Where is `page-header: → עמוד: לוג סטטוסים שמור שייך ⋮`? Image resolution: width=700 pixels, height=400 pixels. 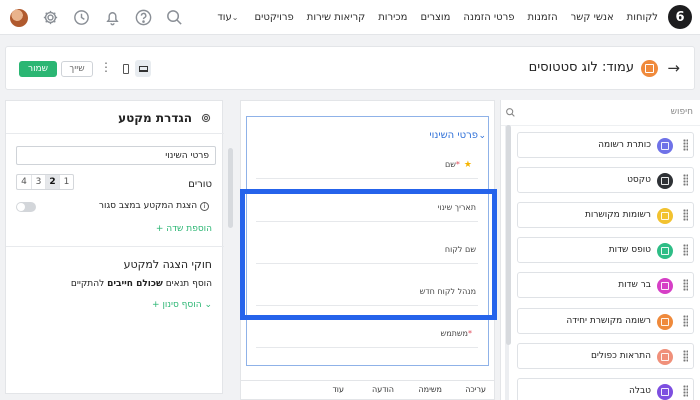
page-header: → עמוד: לוג סטטוסים שמור שייך ⋮ is located at coordinates (350, 68).